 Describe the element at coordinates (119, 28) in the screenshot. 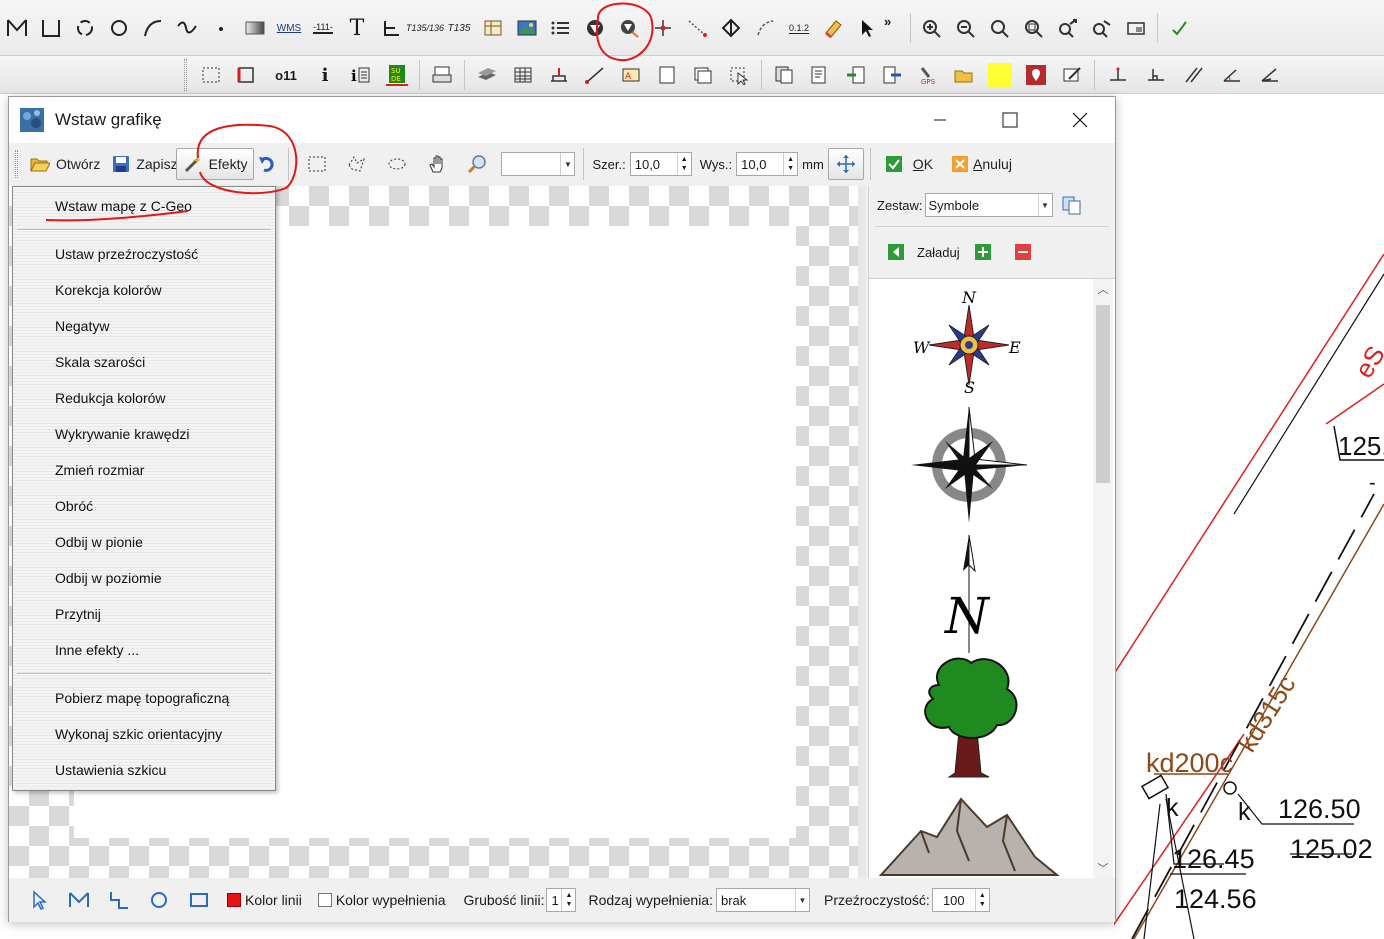

I see `circle-icon` at that location.